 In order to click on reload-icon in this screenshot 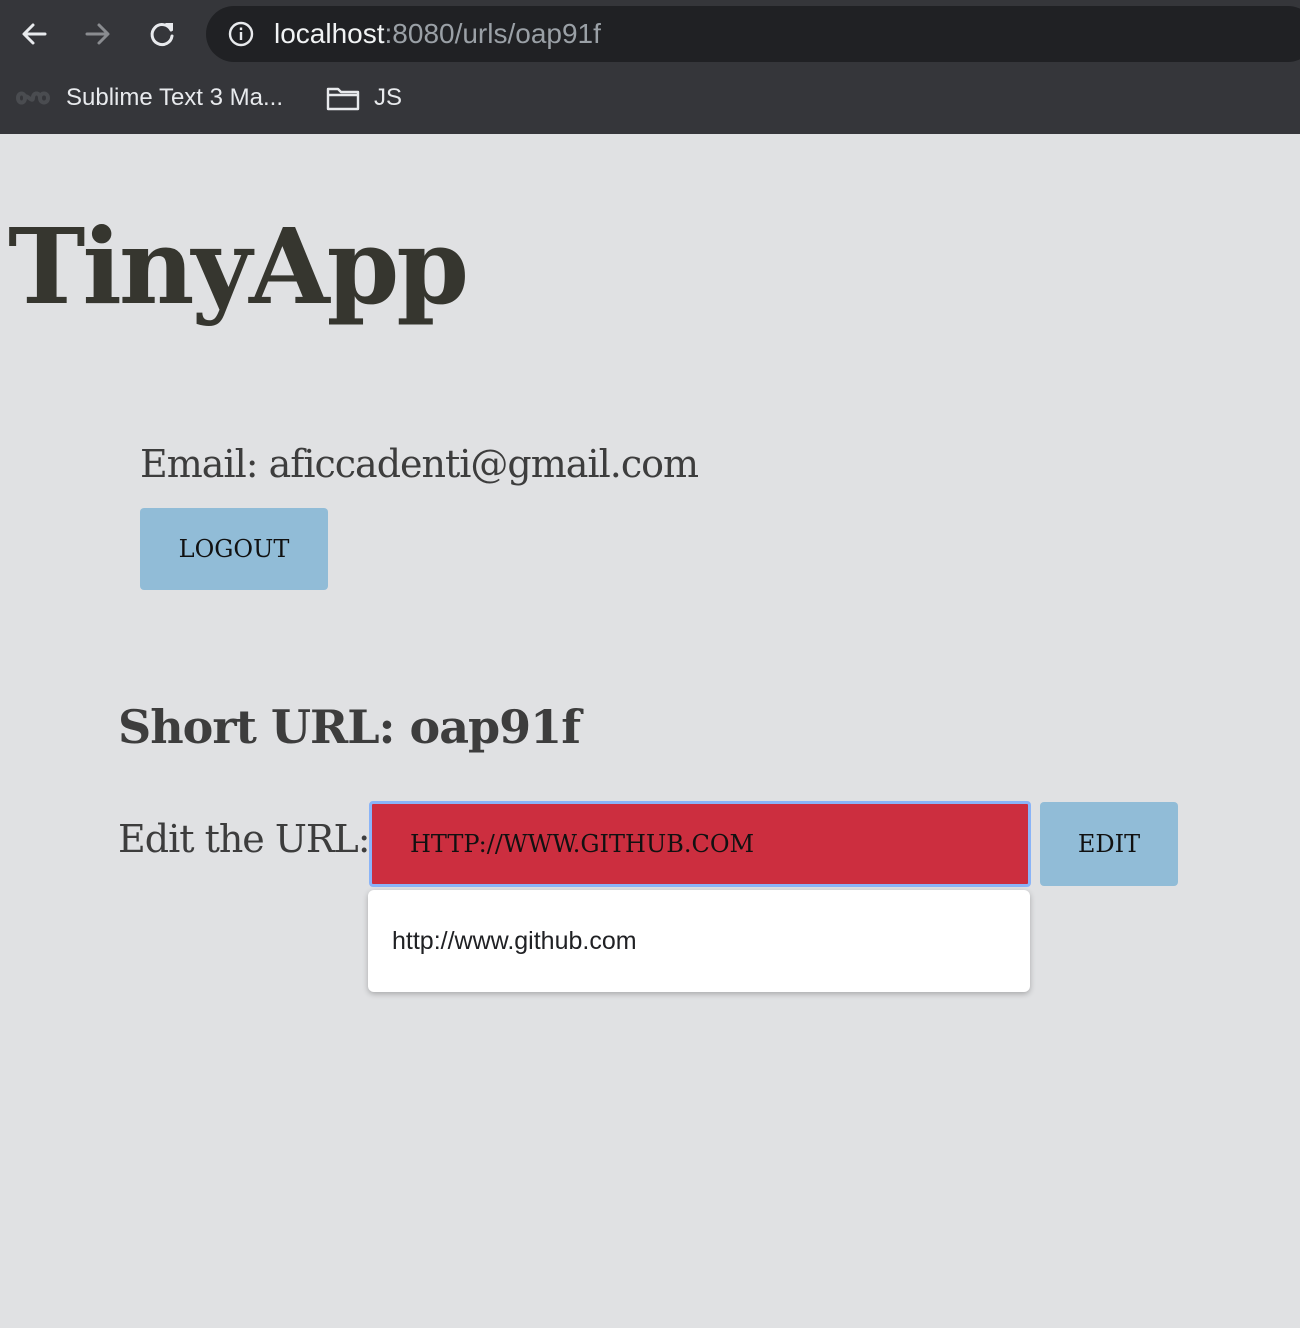, I will do `click(162, 34)`.